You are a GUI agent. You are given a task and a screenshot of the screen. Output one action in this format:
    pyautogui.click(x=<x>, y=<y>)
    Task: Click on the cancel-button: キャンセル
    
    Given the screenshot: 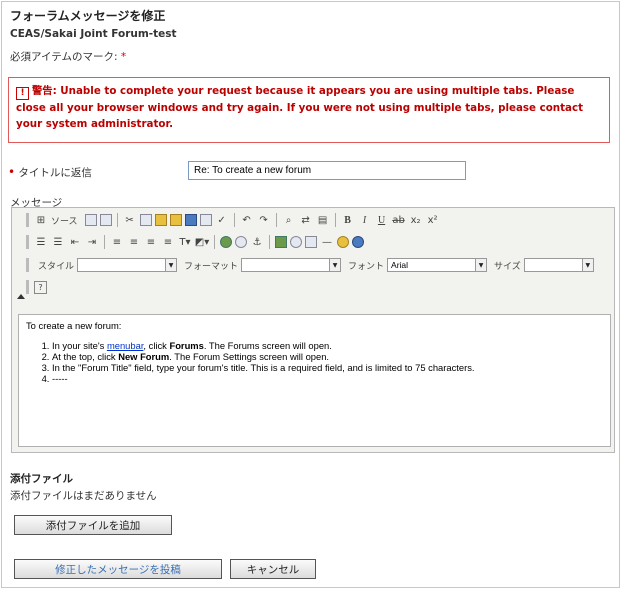 What is the action you would take?
    pyautogui.click(x=273, y=569)
    